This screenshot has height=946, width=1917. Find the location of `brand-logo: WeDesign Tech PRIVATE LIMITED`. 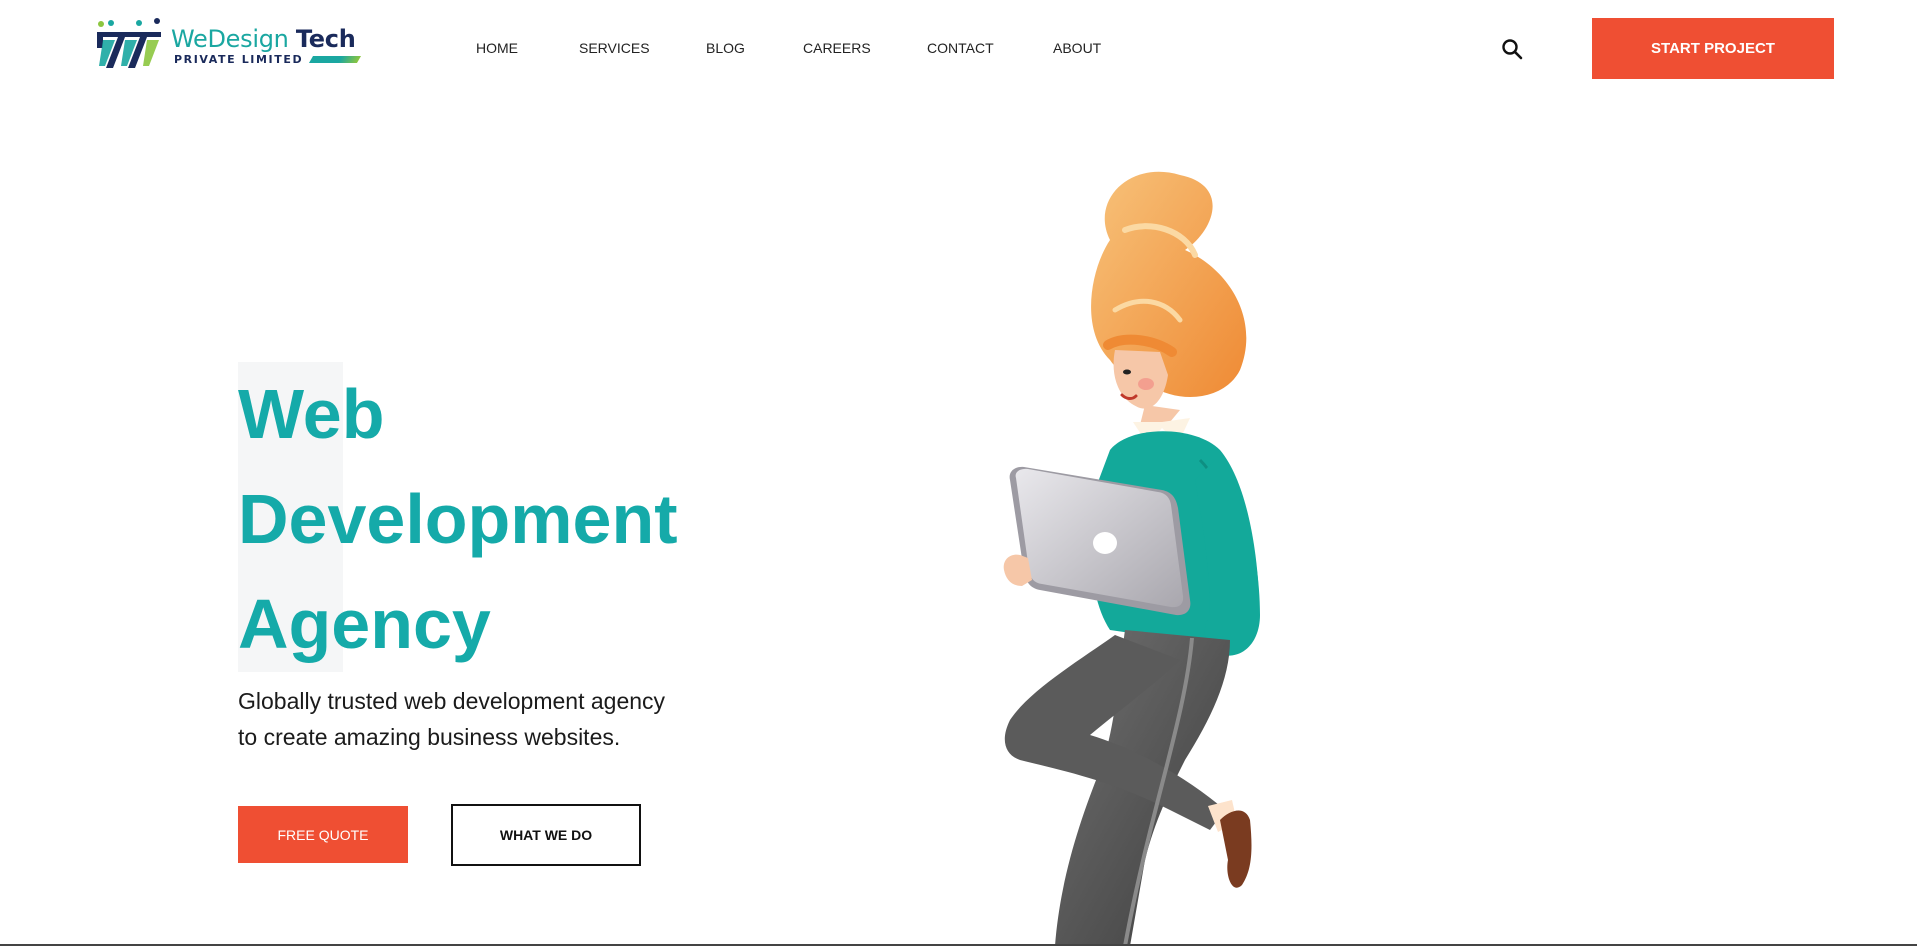

brand-logo: WeDesign Tech PRIVATE LIMITED is located at coordinates (230, 45).